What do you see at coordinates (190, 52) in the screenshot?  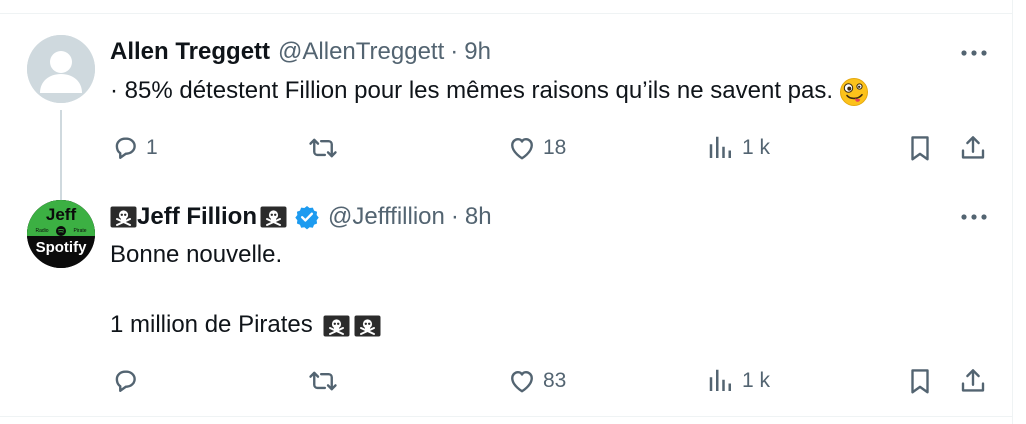 I see `display-name: Allen Treggett` at bounding box center [190, 52].